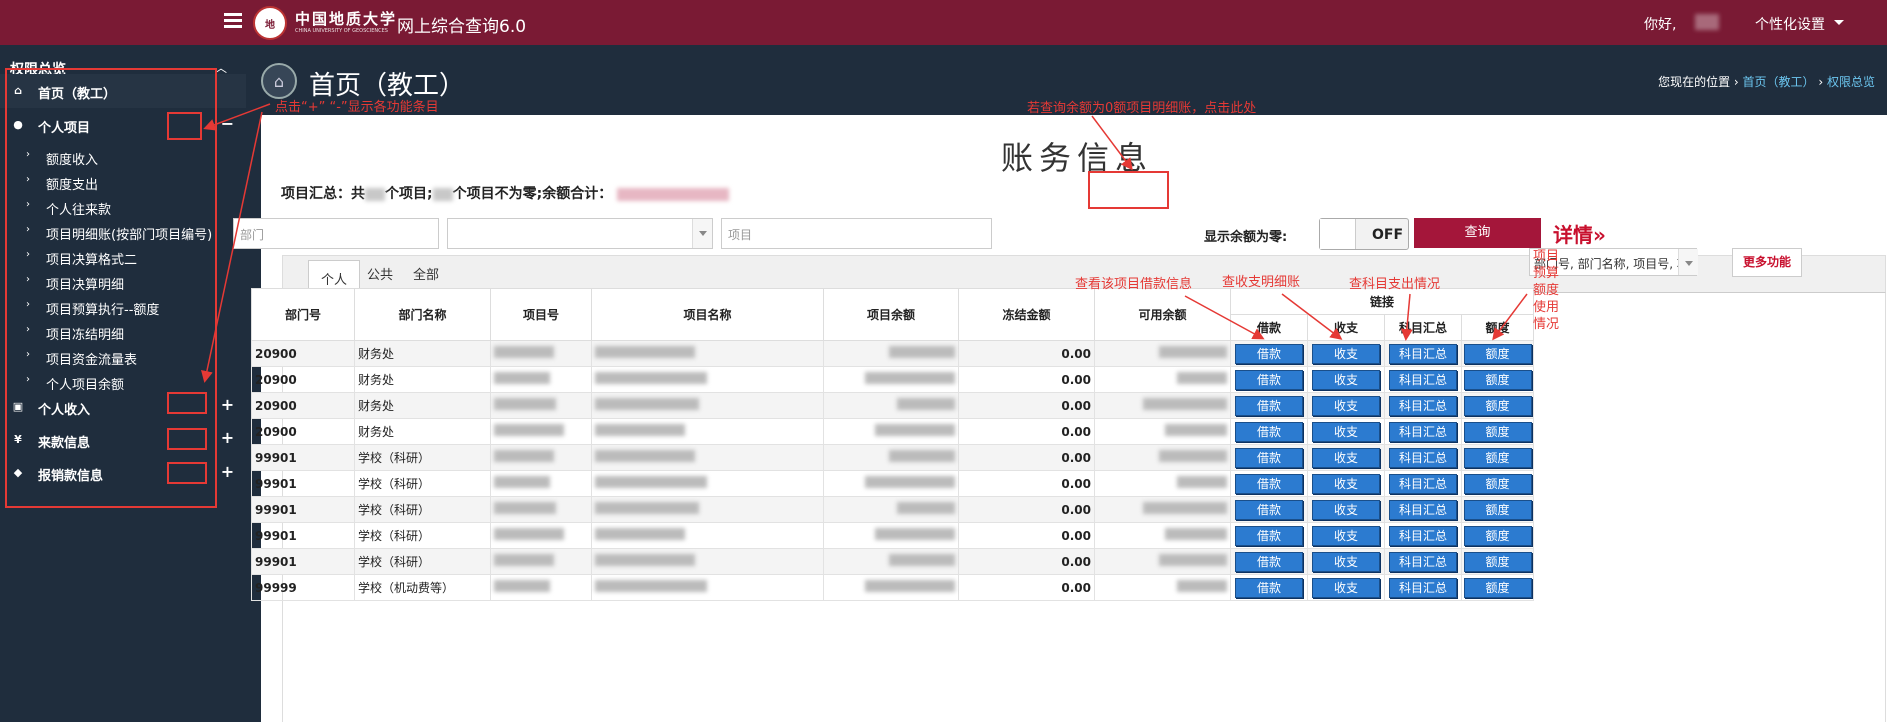  I want to click on menu-icon, so click(233, 21).